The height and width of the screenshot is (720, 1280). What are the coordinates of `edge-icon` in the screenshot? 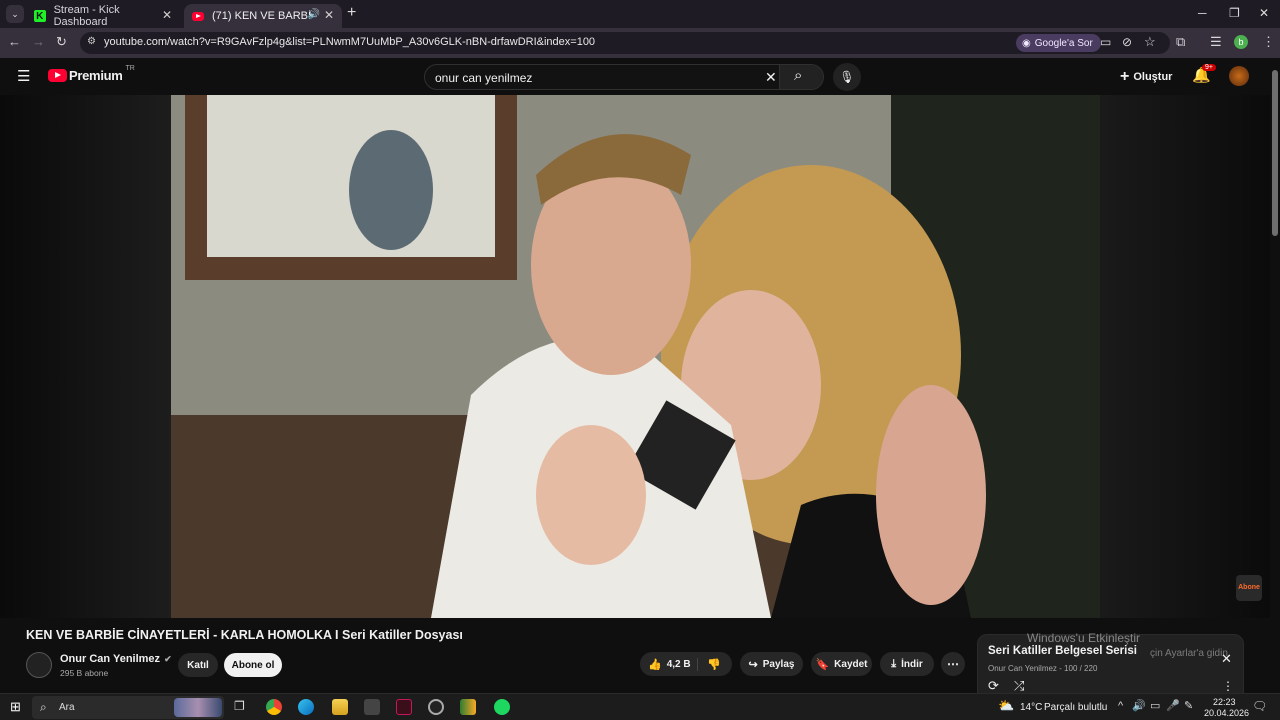 It's located at (306, 707).